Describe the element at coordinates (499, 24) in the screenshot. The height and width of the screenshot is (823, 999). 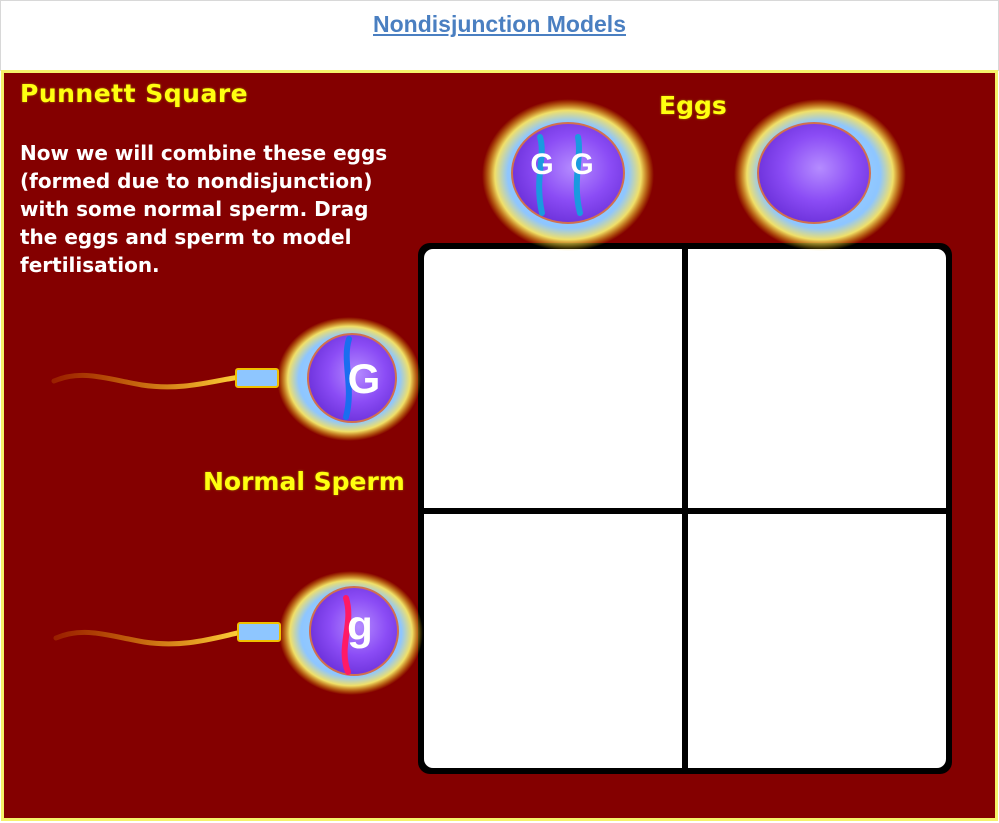
I see `page-title-link: Nondisjunction Models` at that location.